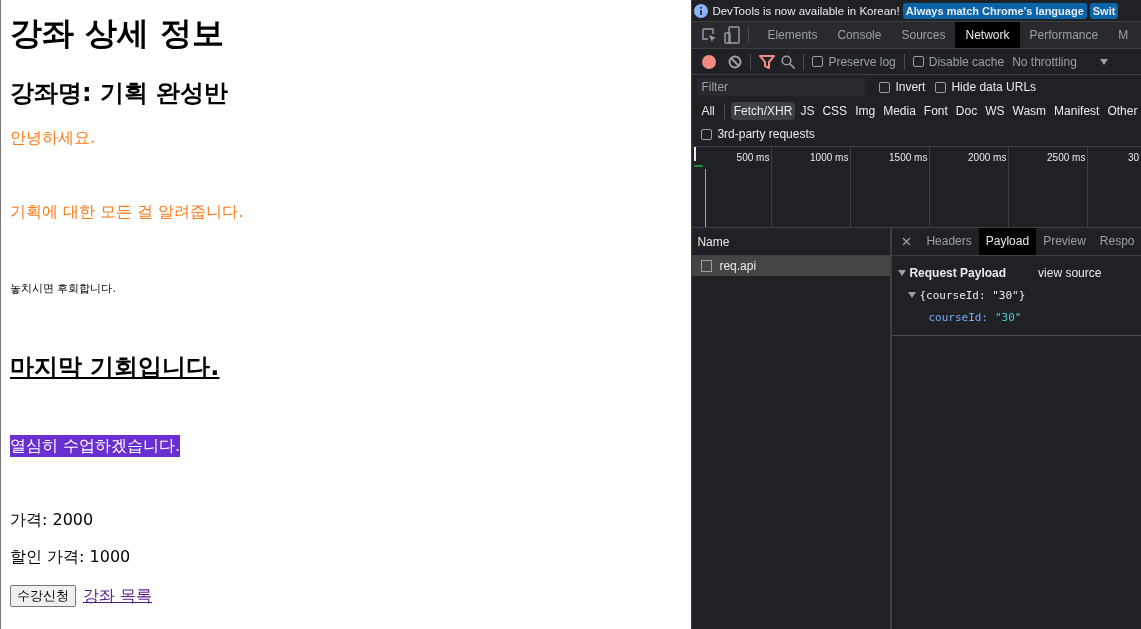 This screenshot has width=1141, height=629. I want to click on enroll-button: 수강신청, so click(43, 596).